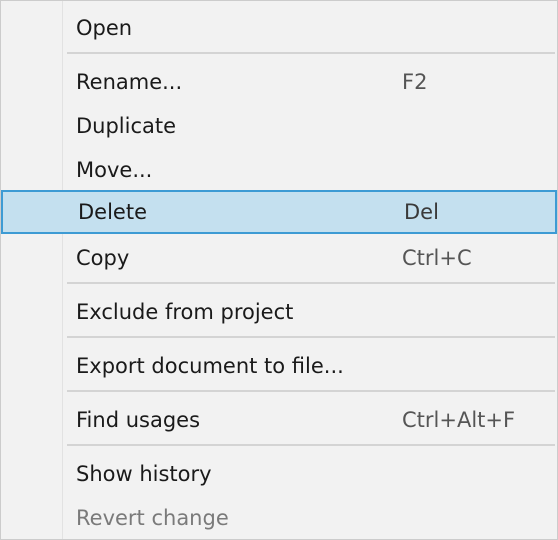  Describe the element at coordinates (279, 82) in the screenshot. I see `menu-item-rename: Rename... F2` at that location.